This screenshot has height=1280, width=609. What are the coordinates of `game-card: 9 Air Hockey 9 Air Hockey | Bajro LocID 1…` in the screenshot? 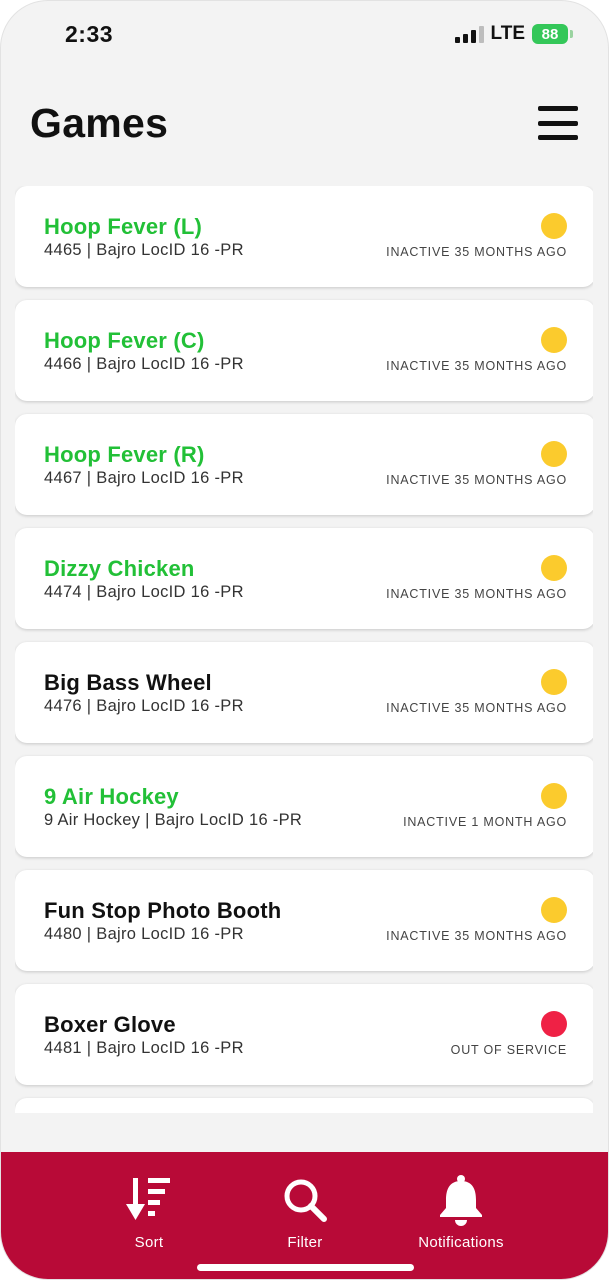 It's located at (304, 806).